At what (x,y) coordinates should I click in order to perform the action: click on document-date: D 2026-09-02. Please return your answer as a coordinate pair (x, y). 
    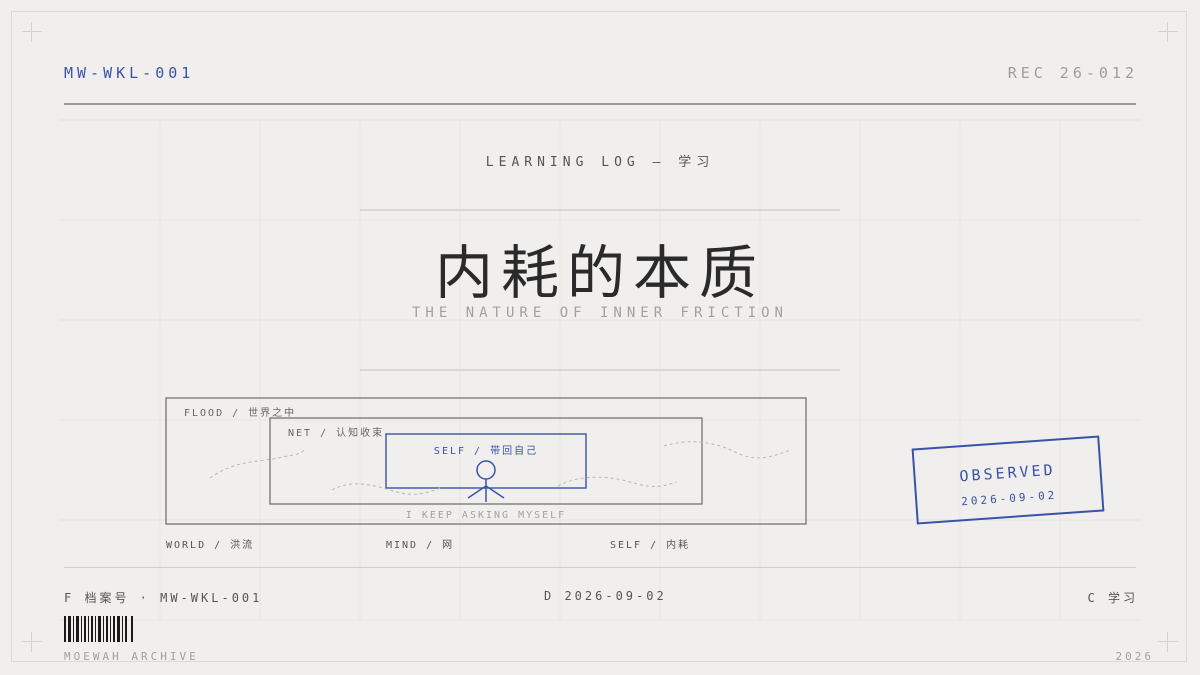
    Looking at the image, I should click on (605, 596).